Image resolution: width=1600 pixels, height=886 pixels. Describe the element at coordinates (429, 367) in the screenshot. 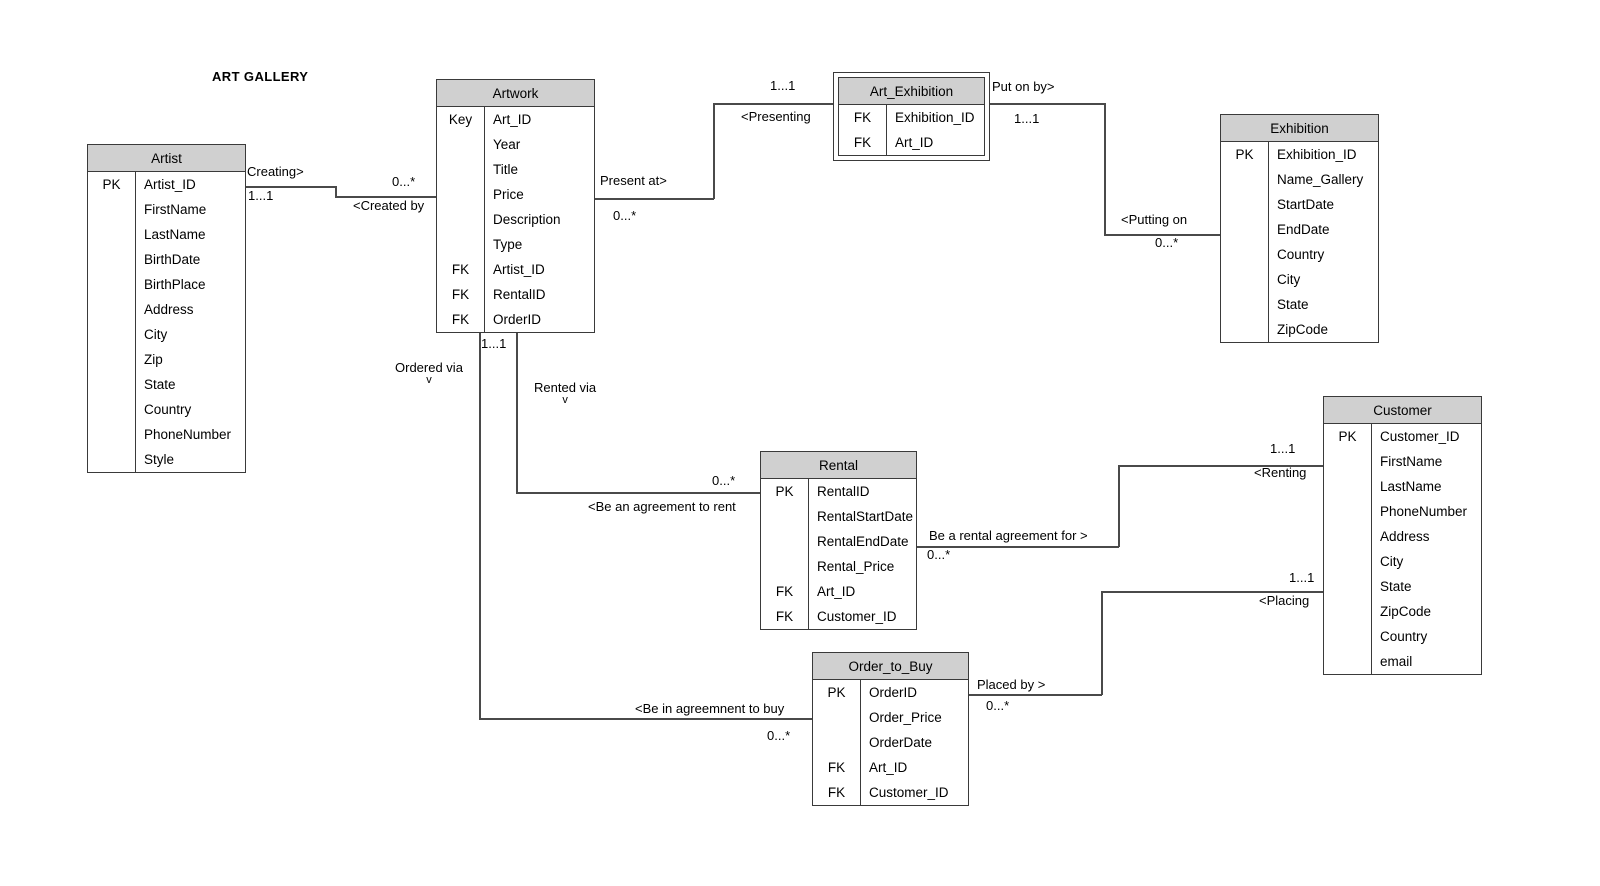

I see `ordered-via-text: Ordered via` at that location.